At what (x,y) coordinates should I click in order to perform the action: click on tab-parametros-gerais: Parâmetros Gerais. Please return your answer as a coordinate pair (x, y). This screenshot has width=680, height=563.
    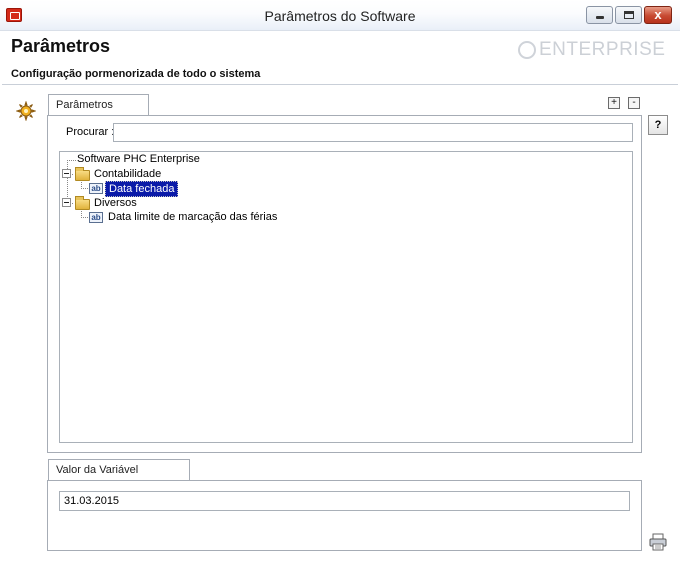
    Looking at the image, I should click on (98, 113).